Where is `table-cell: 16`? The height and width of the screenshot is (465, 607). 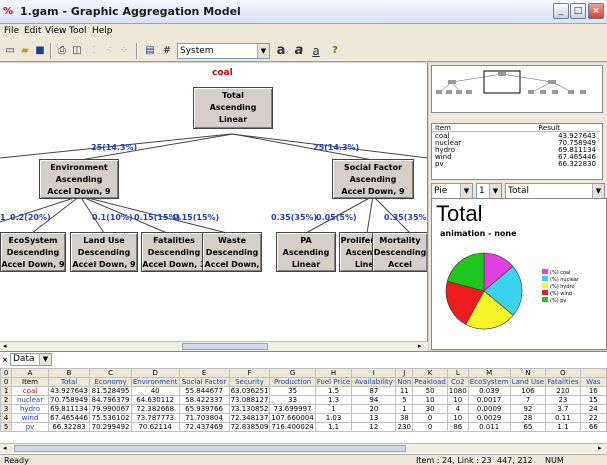
table-cell: 16 is located at coordinates (593, 391).